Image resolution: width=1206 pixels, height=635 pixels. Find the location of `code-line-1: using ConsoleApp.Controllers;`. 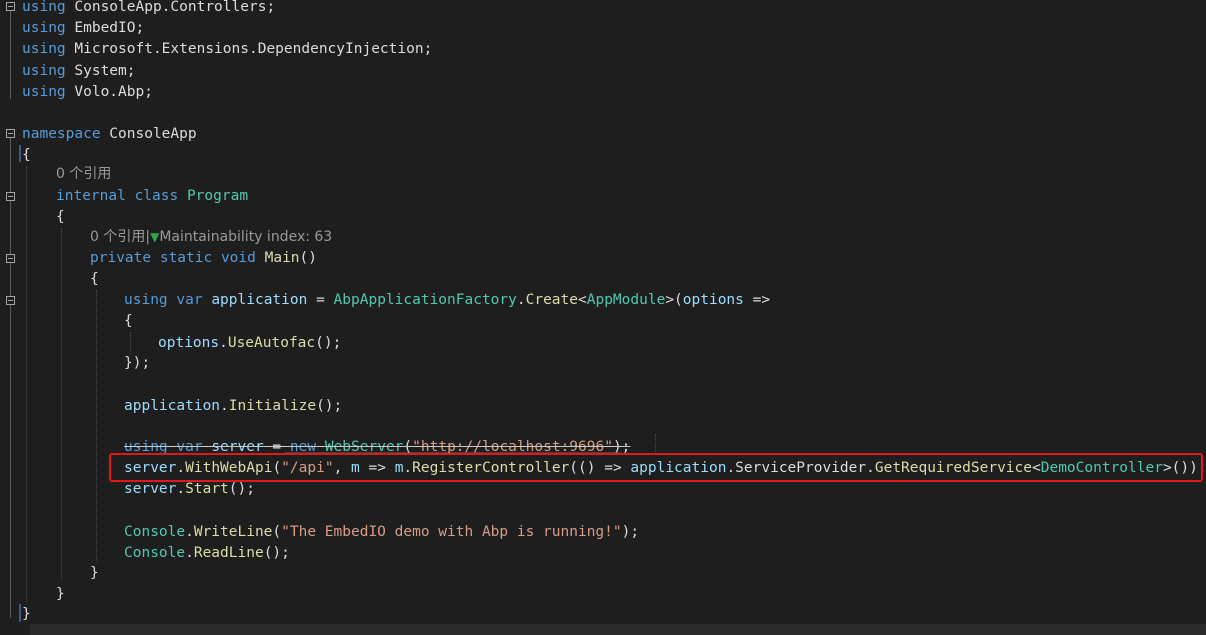

code-line-1: using ConsoleApp.Controllers; is located at coordinates (148, 9).